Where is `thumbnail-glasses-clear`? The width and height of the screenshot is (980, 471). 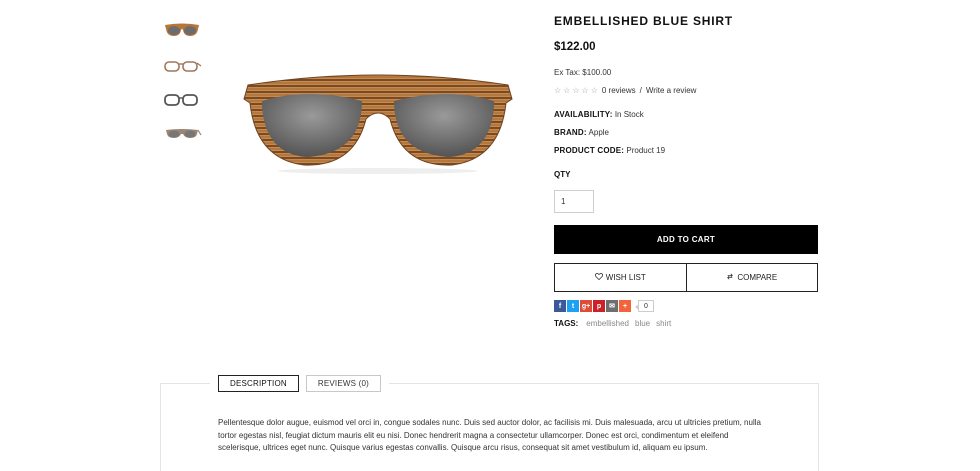
thumbnail-glasses-clear is located at coordinates (182, 66).